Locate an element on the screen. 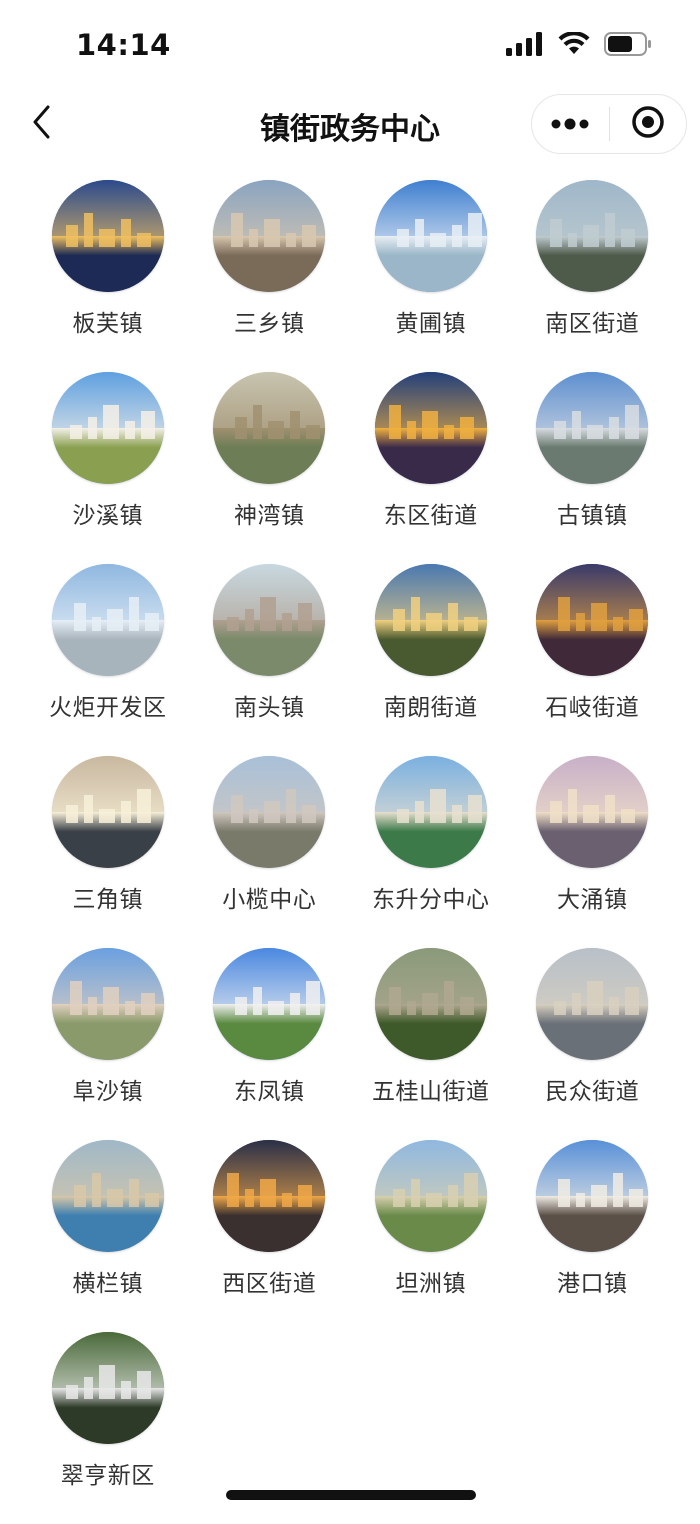 This screenshot has height=1524, width=700. center-item: 西区街道 is located at coordinates (270, 1236).